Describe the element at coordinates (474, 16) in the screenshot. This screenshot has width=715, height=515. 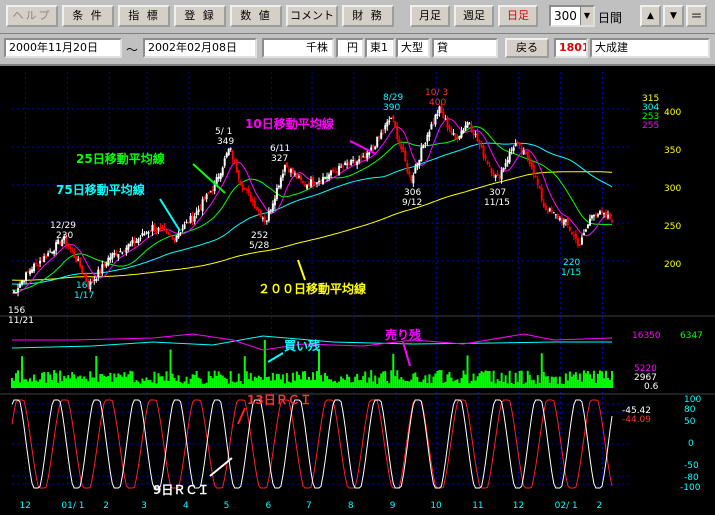
I see `weekly-button: 週足` at that location.